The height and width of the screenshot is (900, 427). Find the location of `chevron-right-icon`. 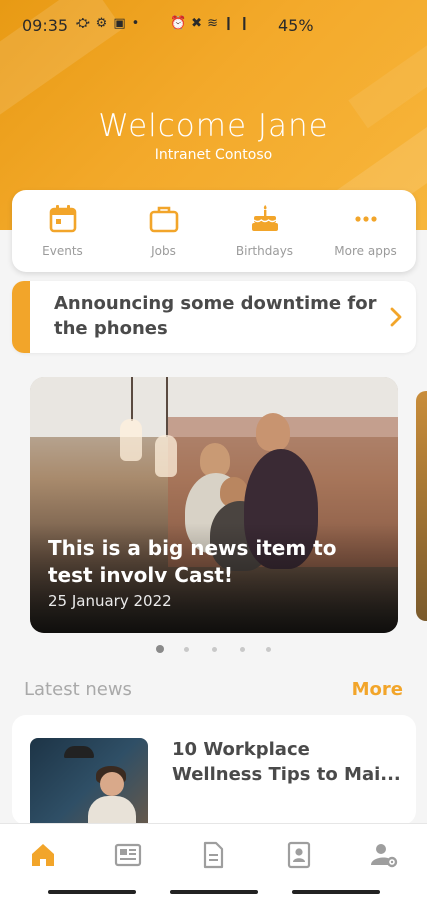

chevron-right-icon is located at coordinates (396, 317).